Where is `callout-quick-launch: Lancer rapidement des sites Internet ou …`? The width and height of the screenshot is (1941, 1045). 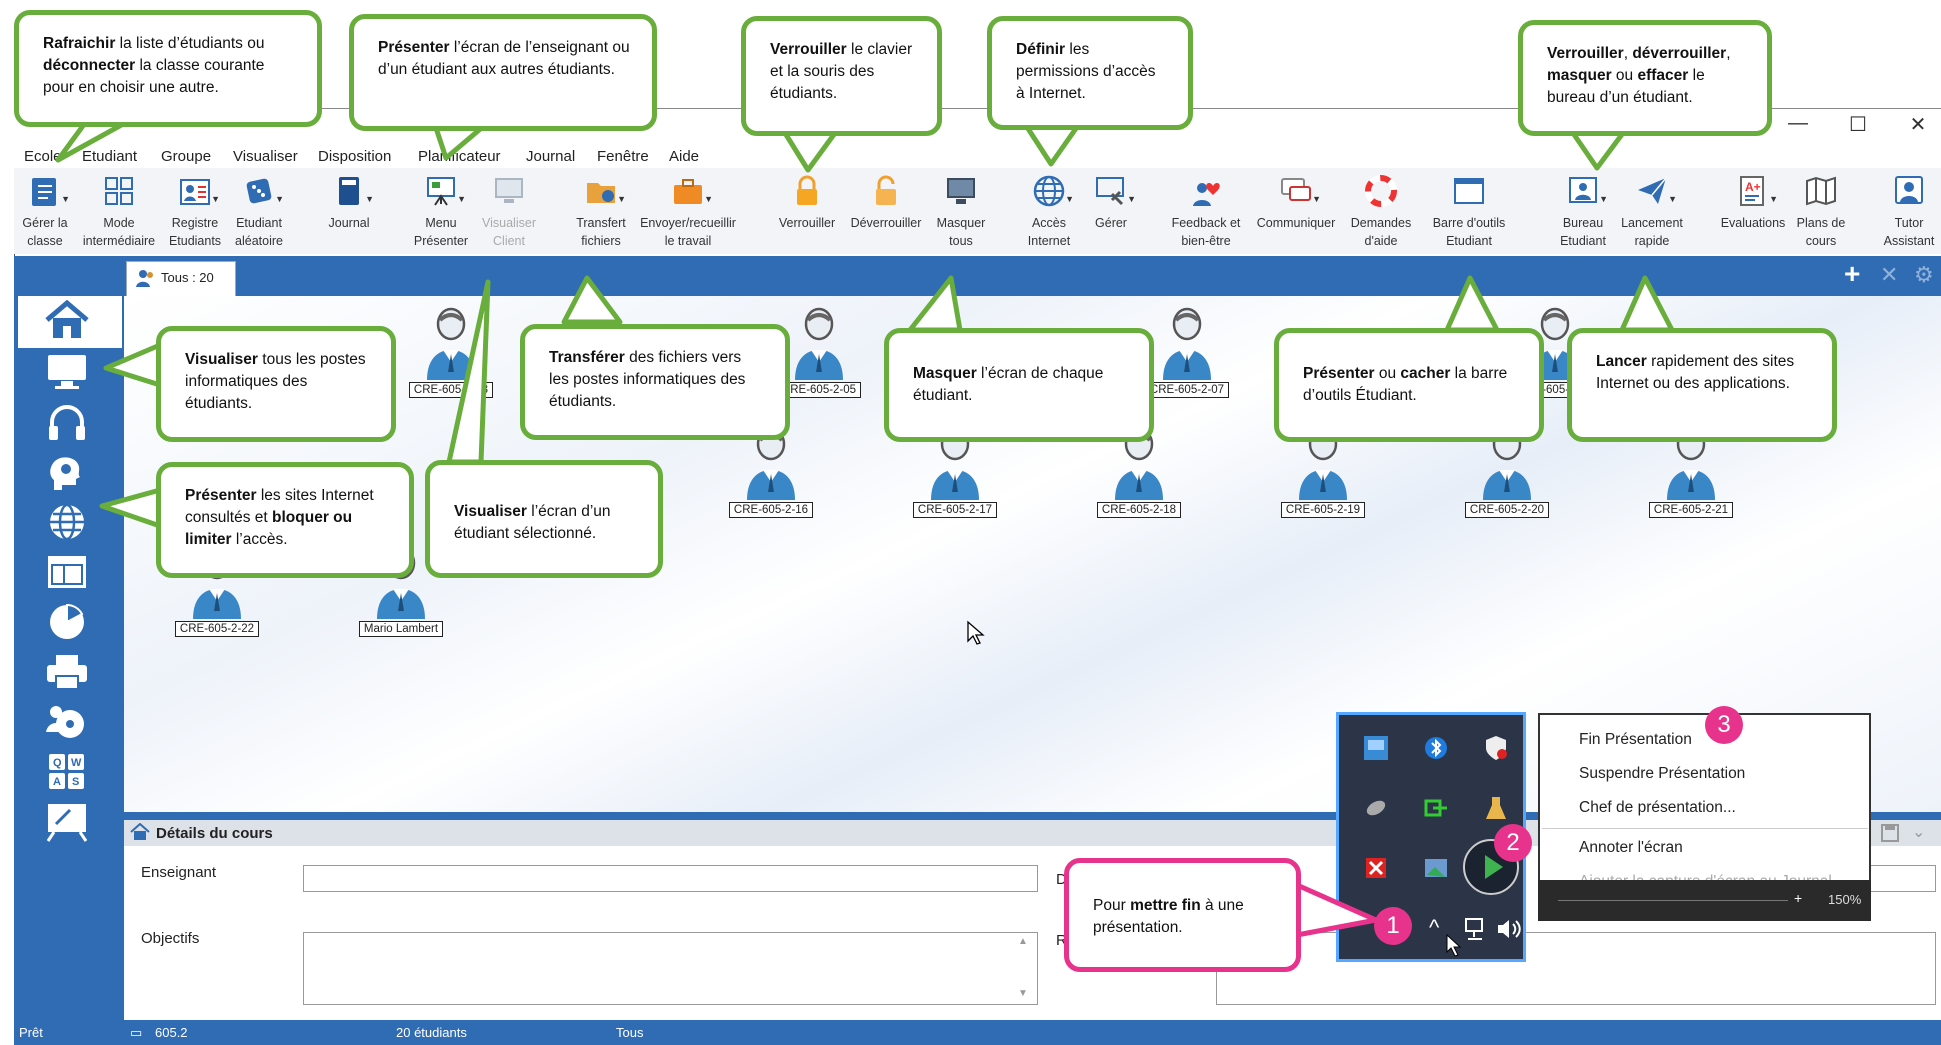
callout-quick-launch: Lancer rapidement des sites Internet ou … is located at coordinates (1702, 385).